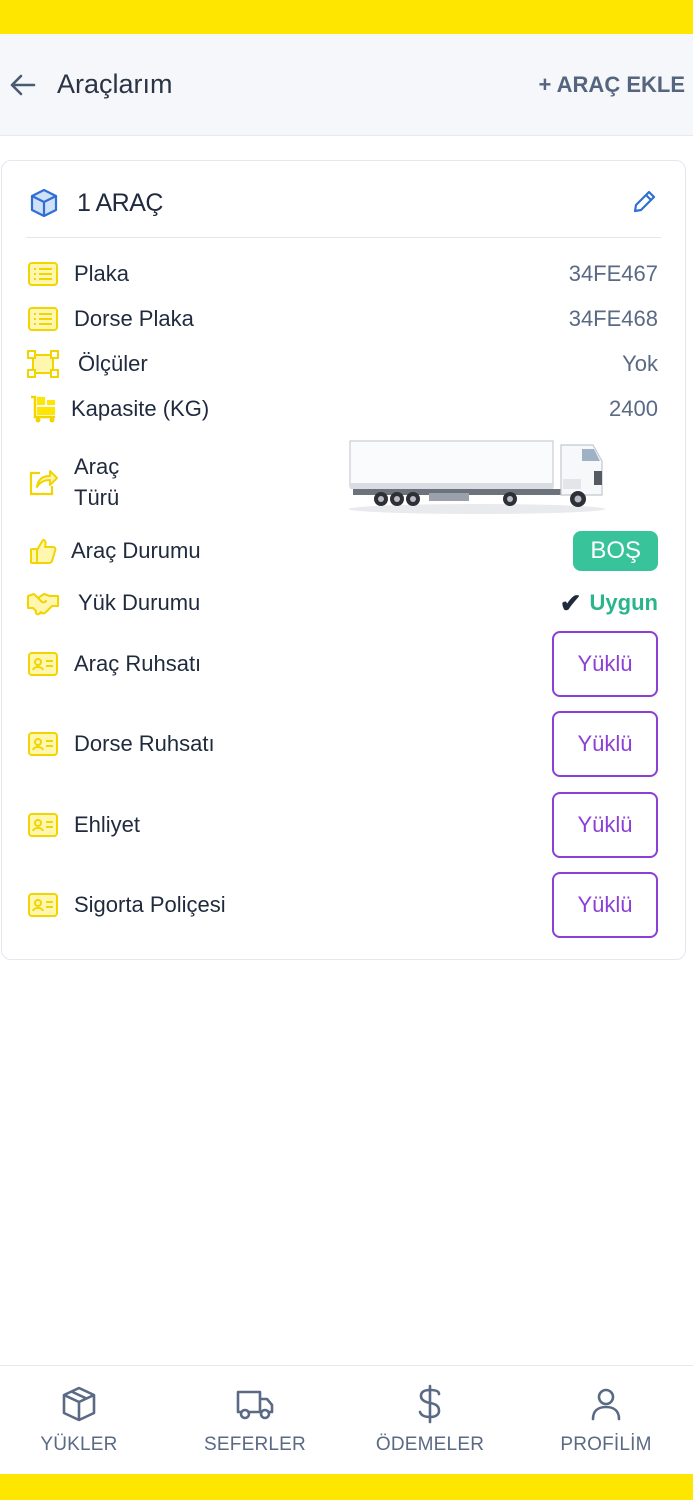  I want to click on bottom-accent-bar, so click(346, 1487).